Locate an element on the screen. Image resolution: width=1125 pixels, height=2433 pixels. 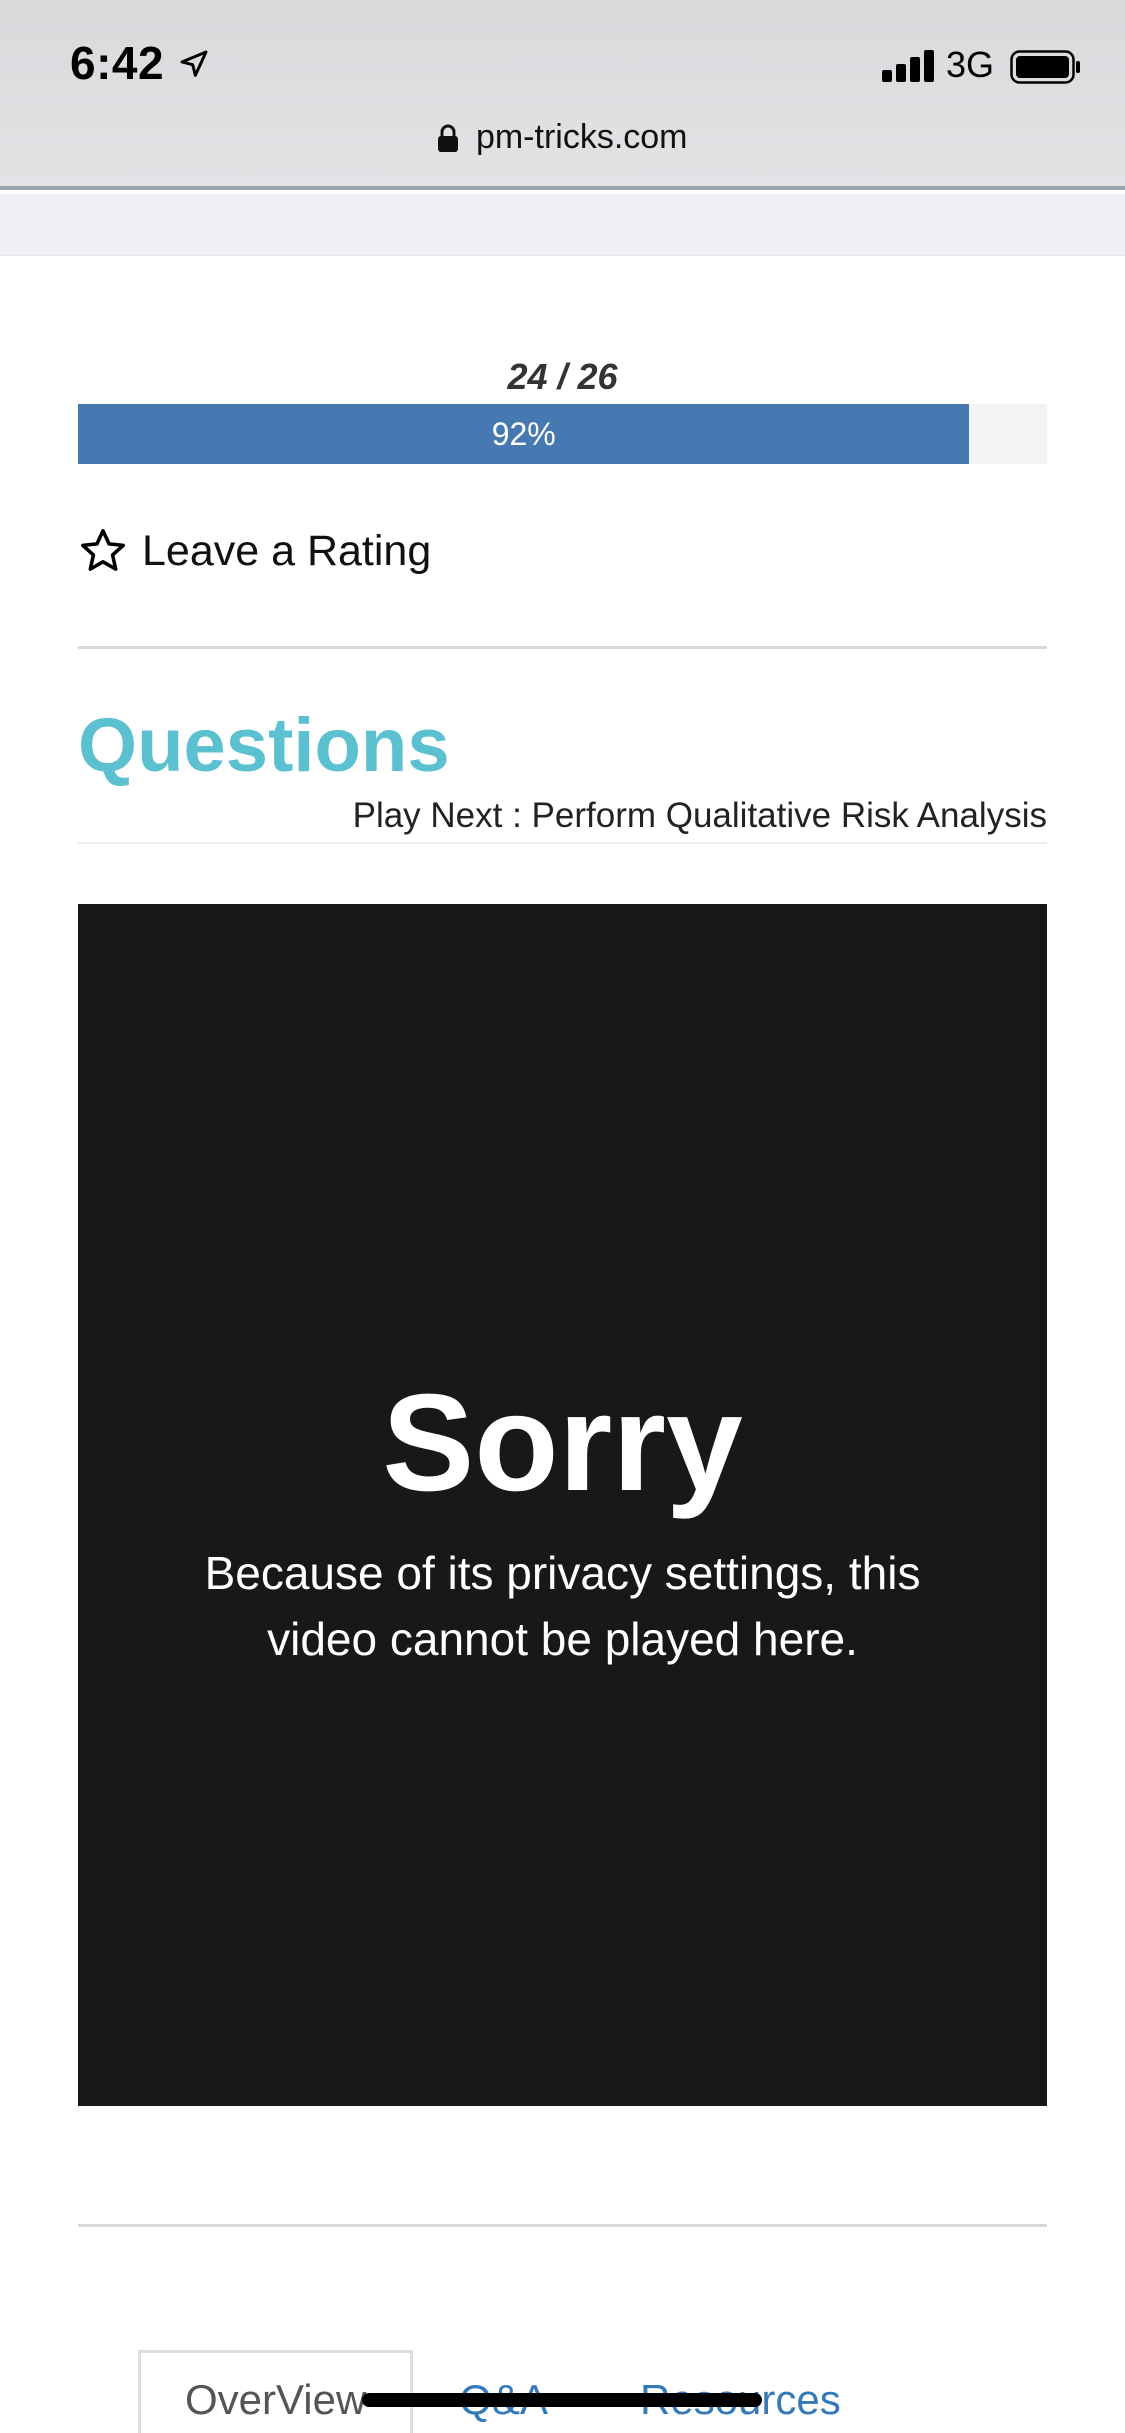
progress-bar-fill: 92% is located at coordinates (524, 434).